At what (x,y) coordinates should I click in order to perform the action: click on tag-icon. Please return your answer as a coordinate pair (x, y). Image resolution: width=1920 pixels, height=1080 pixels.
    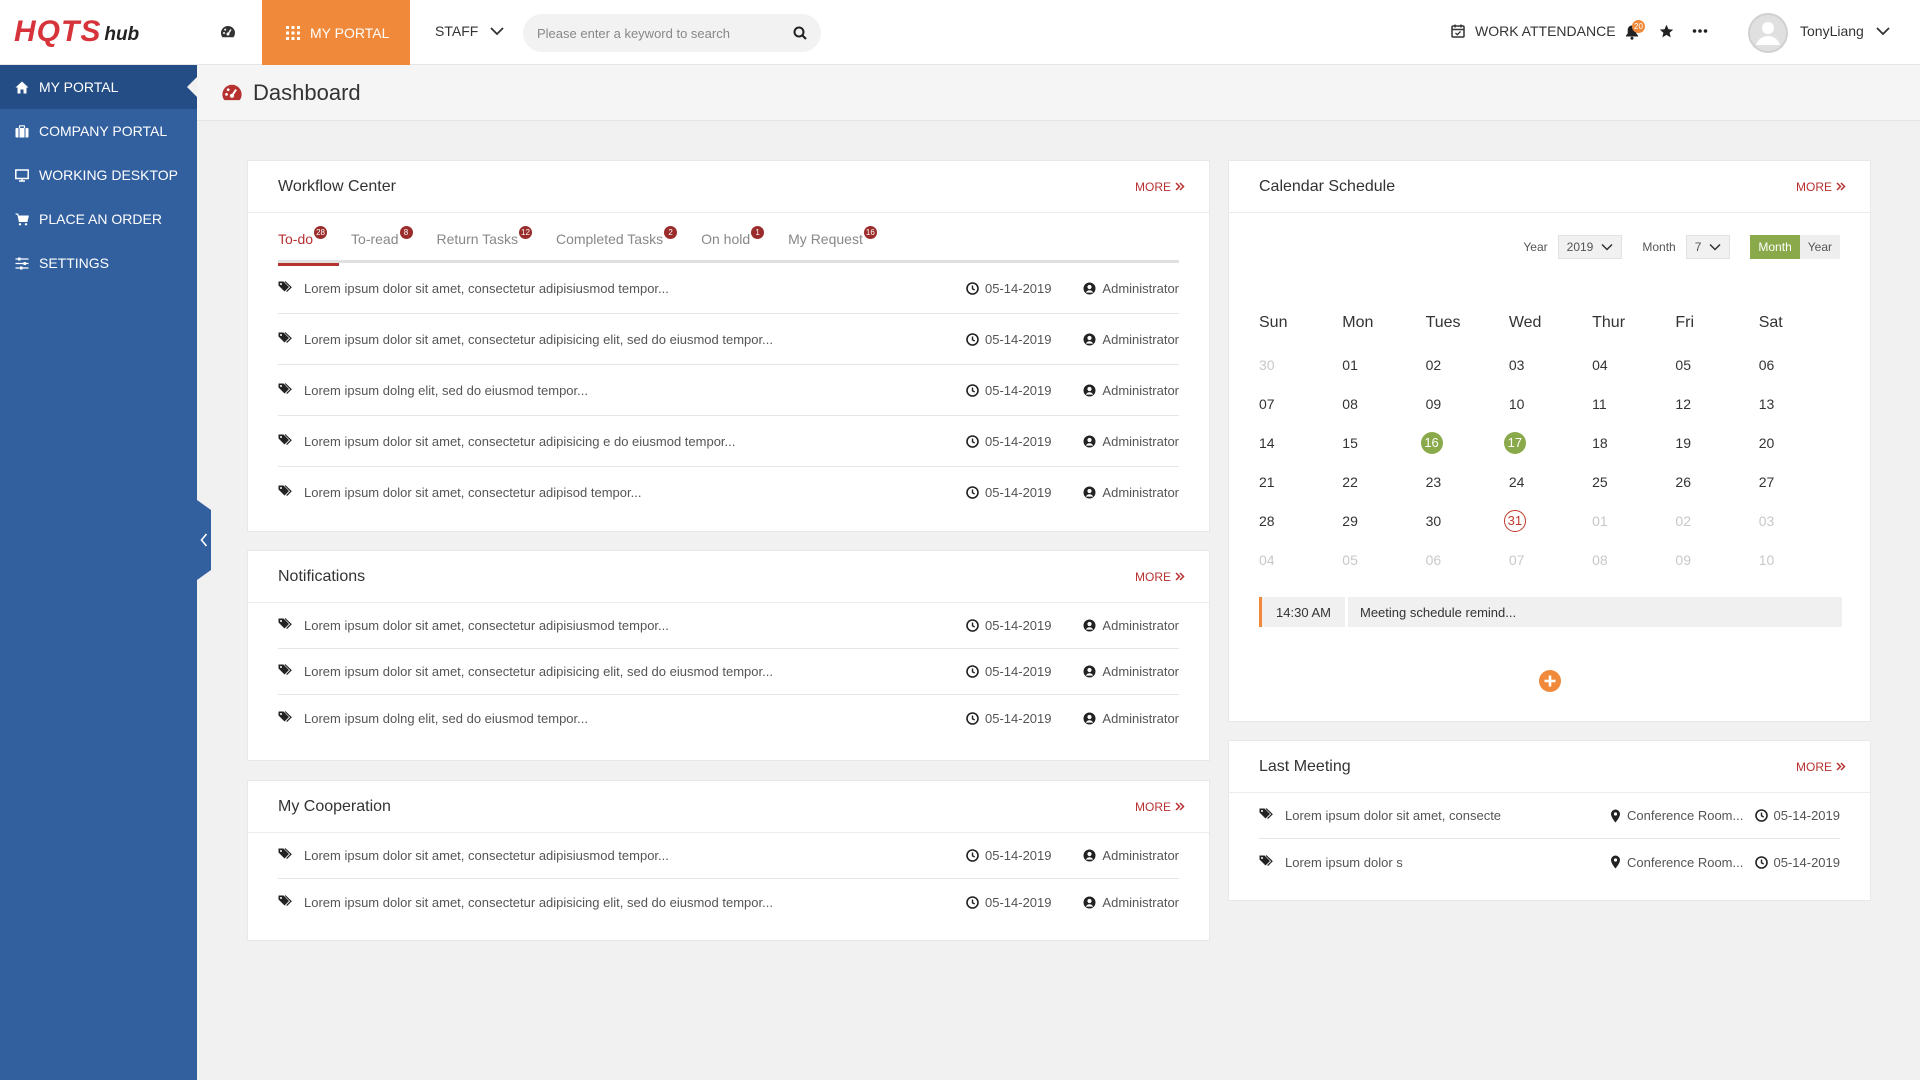
    Looking at the image, I should click on (285, 624).